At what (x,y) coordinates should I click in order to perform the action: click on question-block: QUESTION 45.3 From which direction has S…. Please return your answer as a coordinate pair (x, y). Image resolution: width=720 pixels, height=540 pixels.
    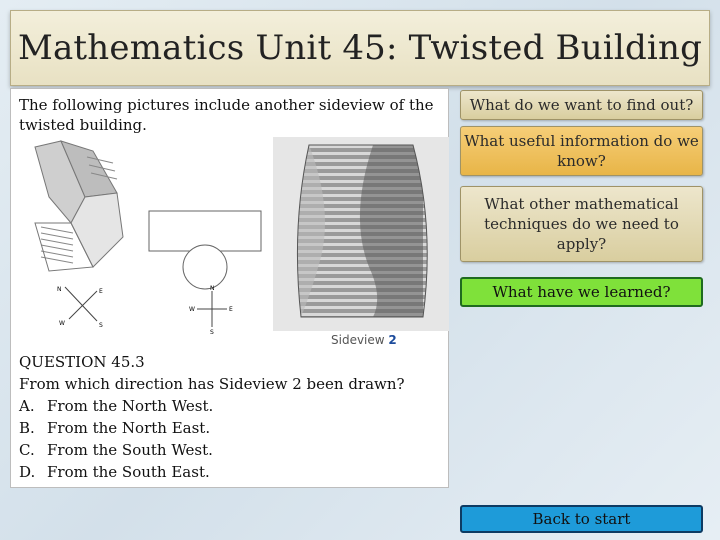
    Looking at the image, I should click on (229, 417).